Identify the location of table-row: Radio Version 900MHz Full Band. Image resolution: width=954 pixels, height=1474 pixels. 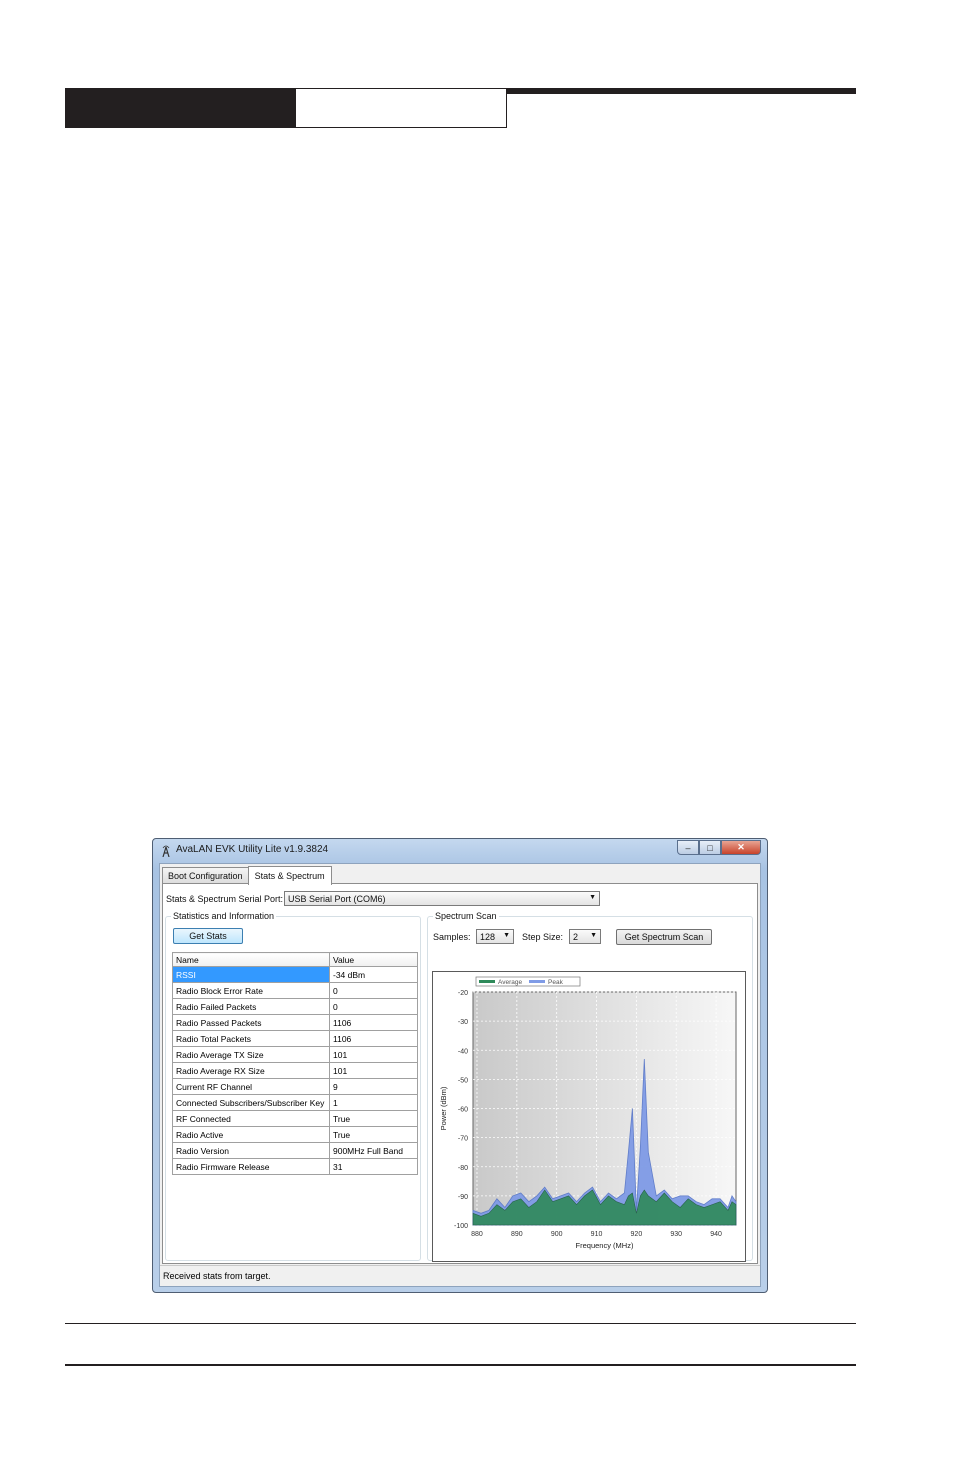
(295, 1150).